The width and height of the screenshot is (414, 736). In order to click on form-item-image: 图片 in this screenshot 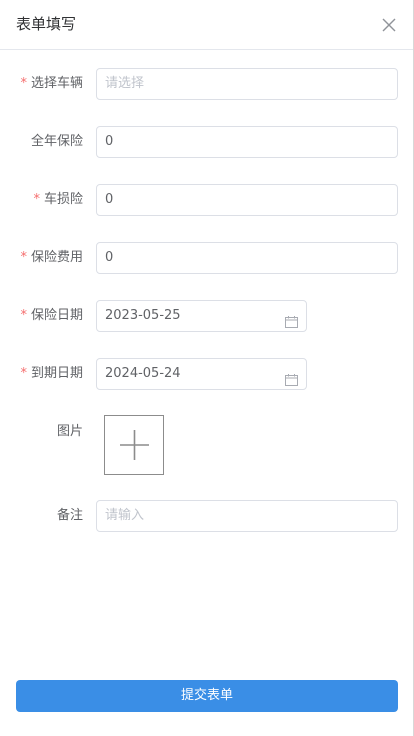, I will do `click(206, 432)`.